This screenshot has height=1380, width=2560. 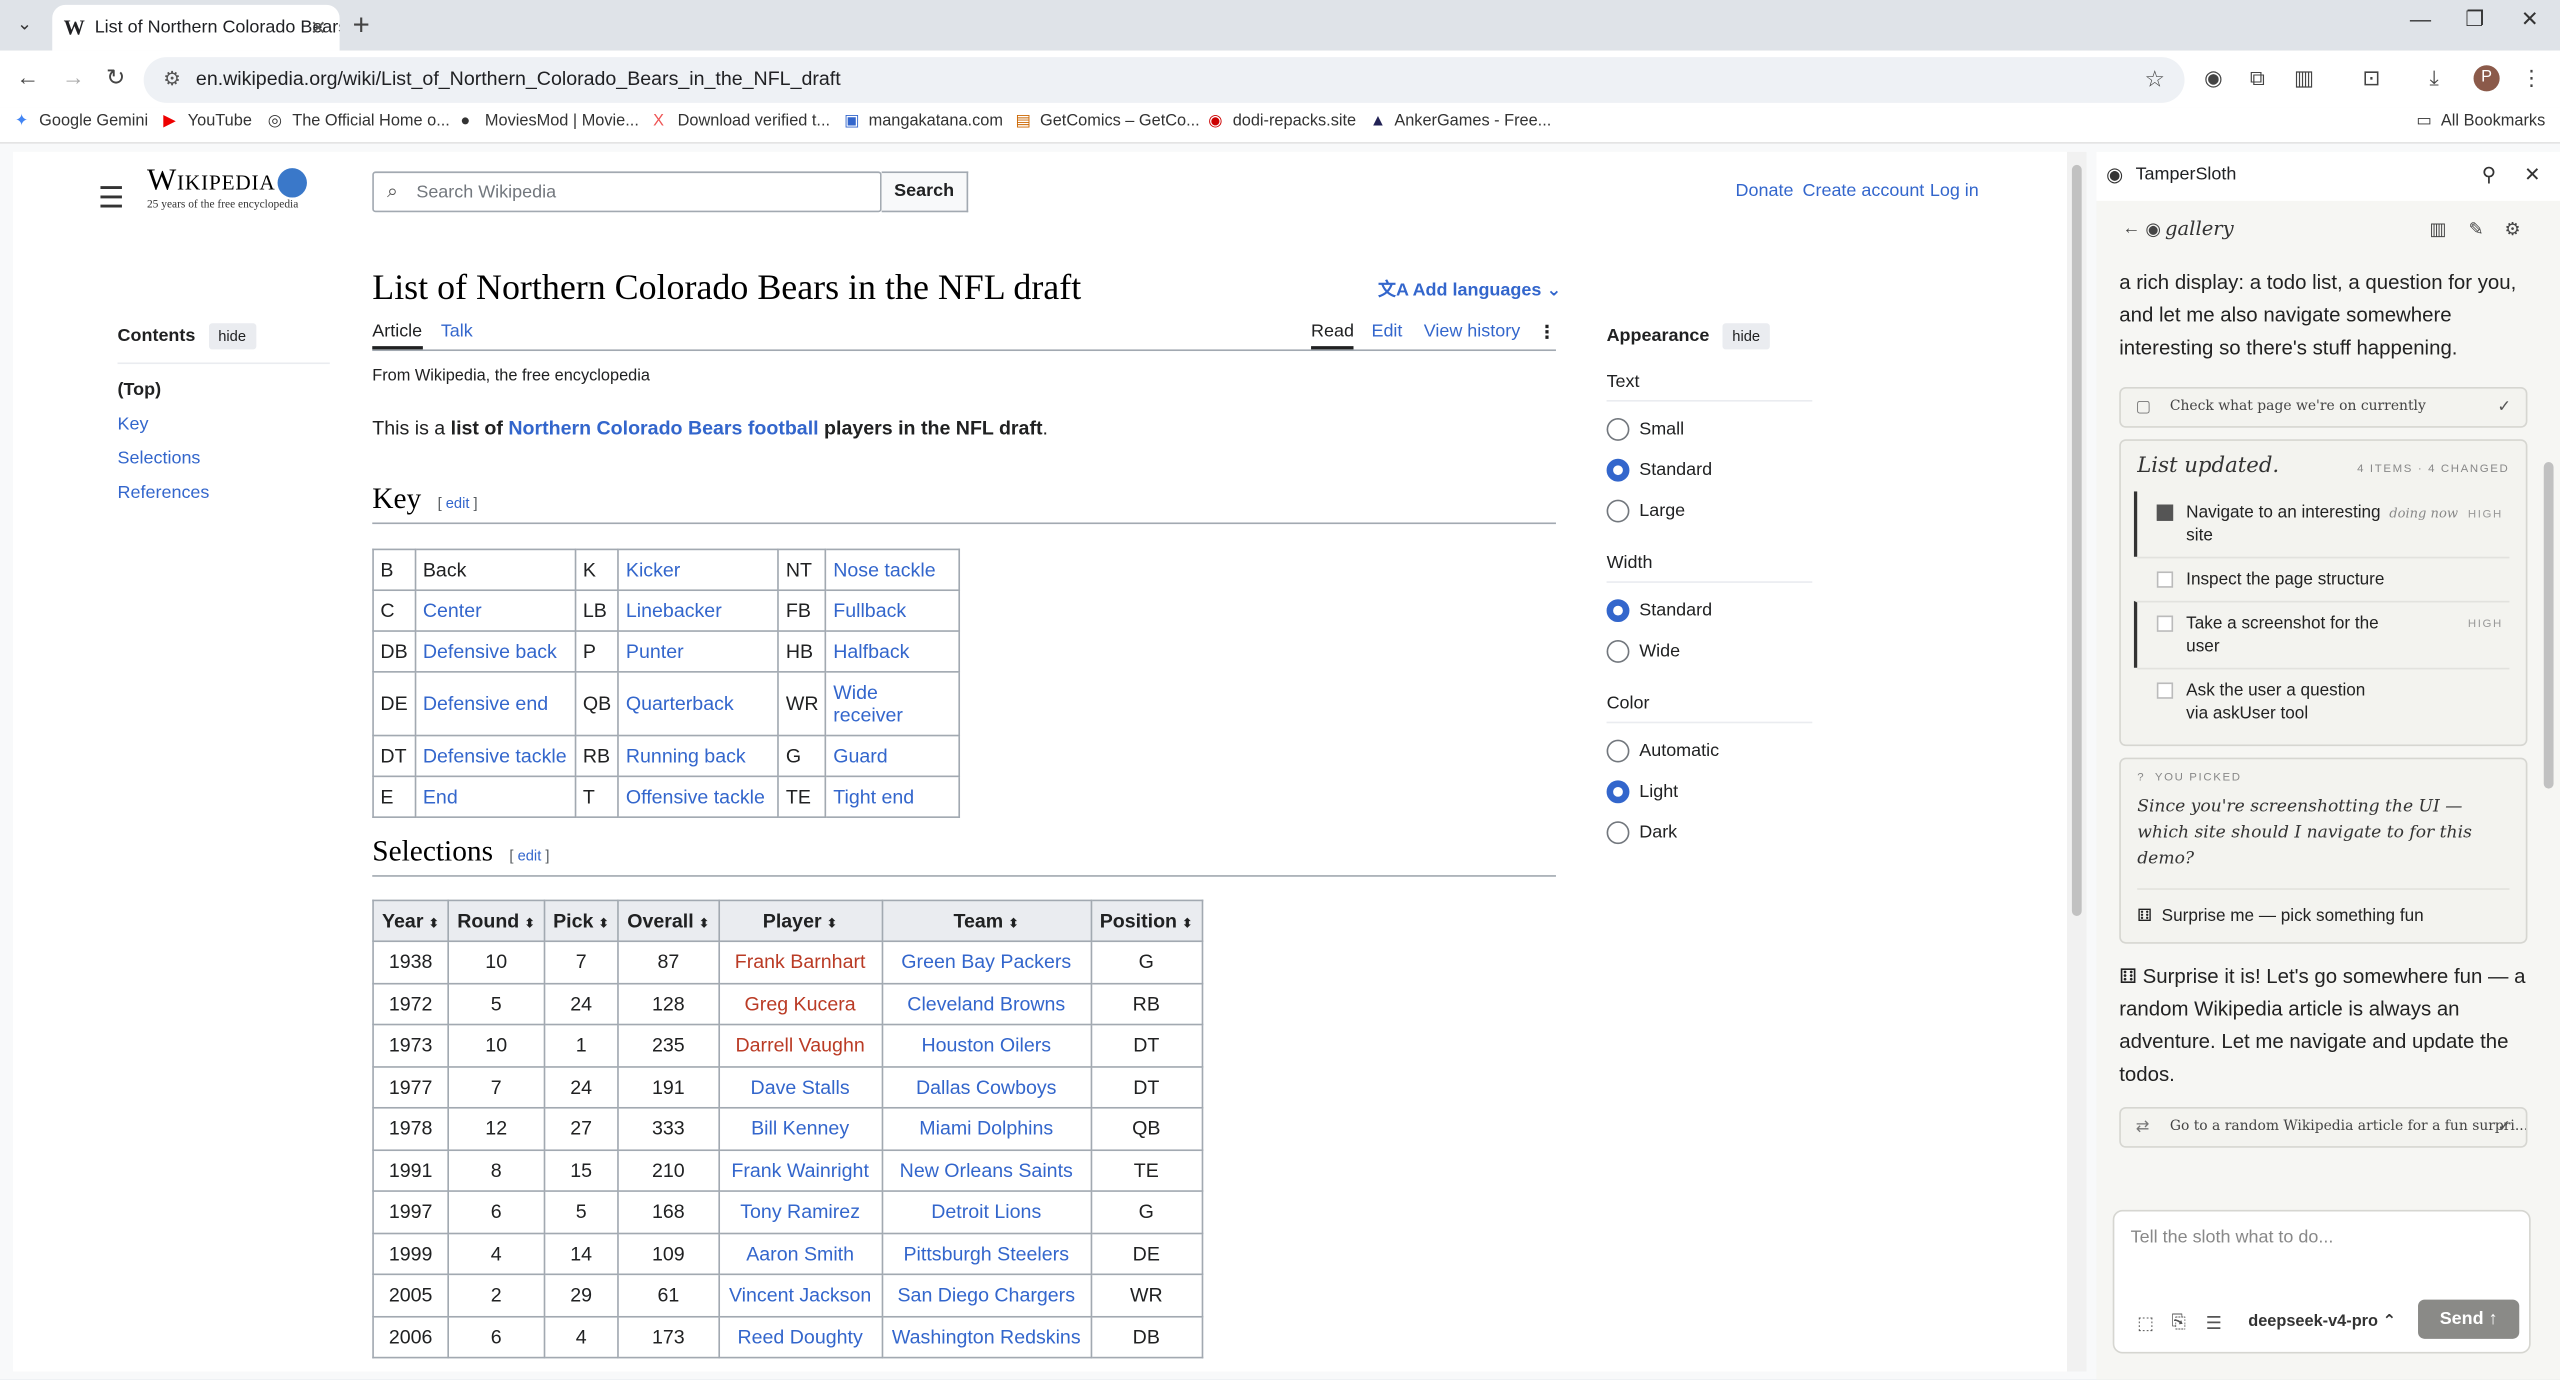 I want to click on width-option-wide: Wide, so click(x=1709, y=652).